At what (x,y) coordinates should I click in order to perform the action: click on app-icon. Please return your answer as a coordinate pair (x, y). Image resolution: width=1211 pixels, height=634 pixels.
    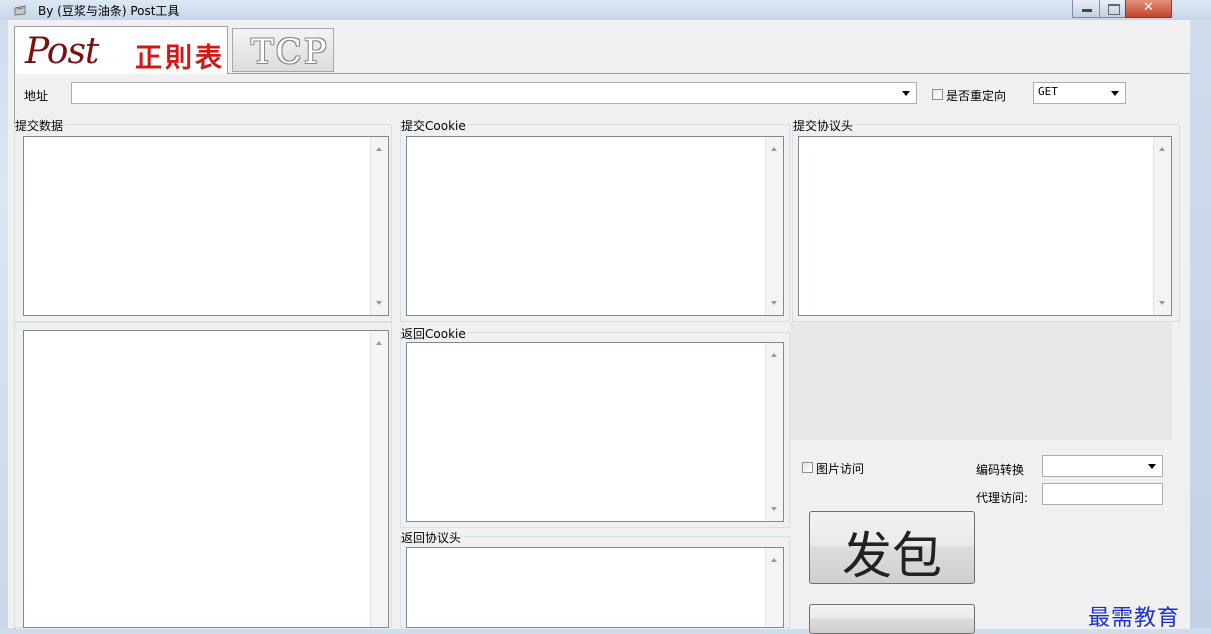
    Looking at the image, I should click on (20, 10).